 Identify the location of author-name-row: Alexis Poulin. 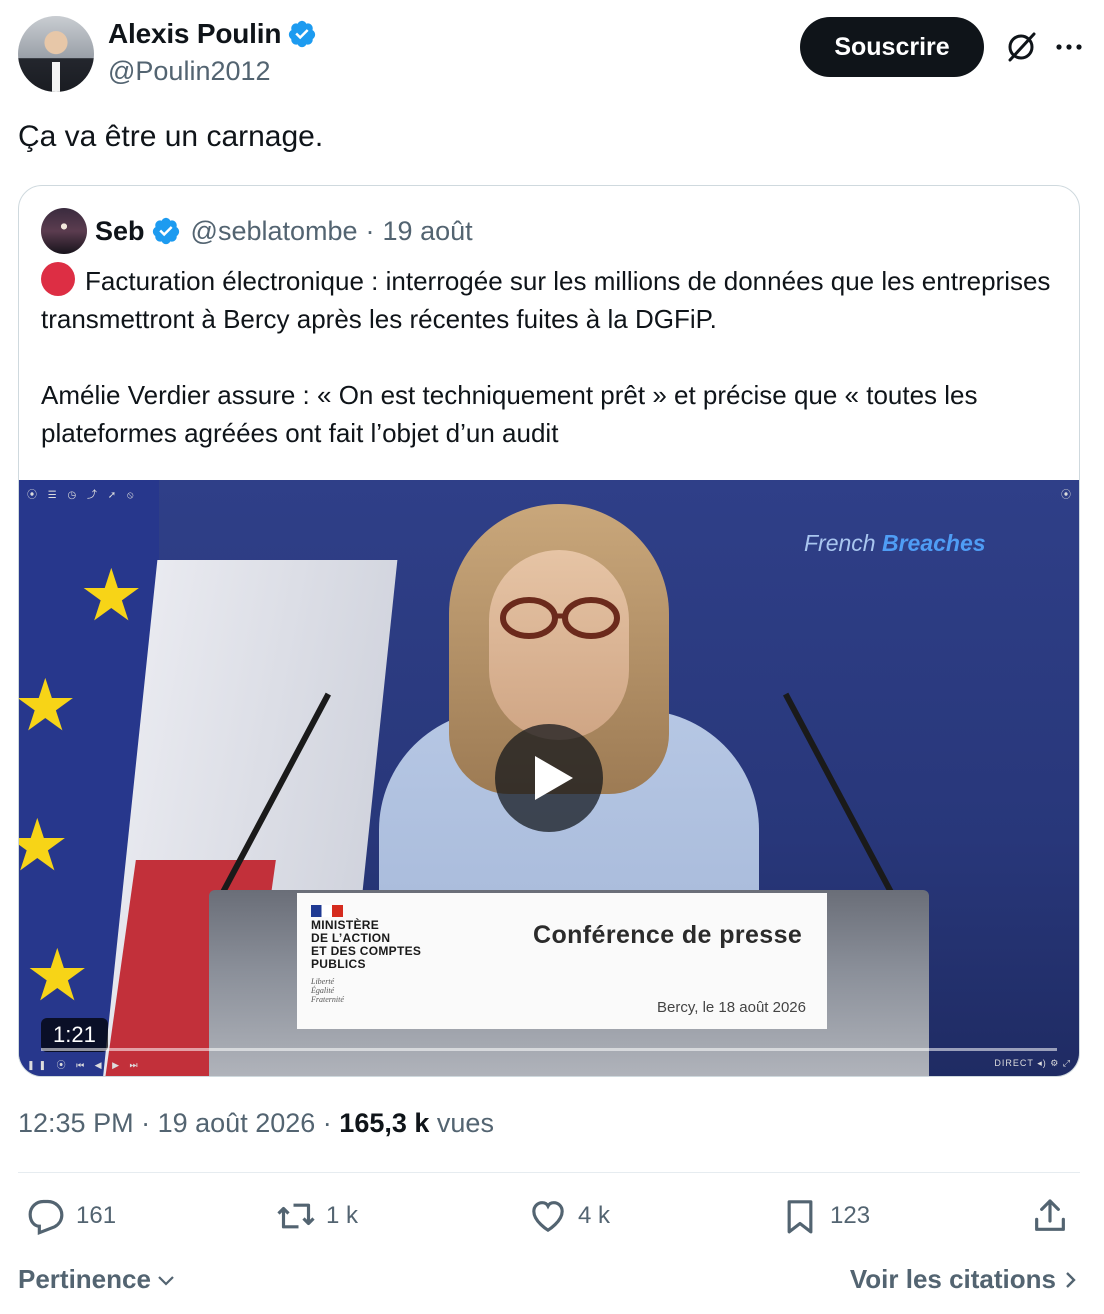
(212, 34).